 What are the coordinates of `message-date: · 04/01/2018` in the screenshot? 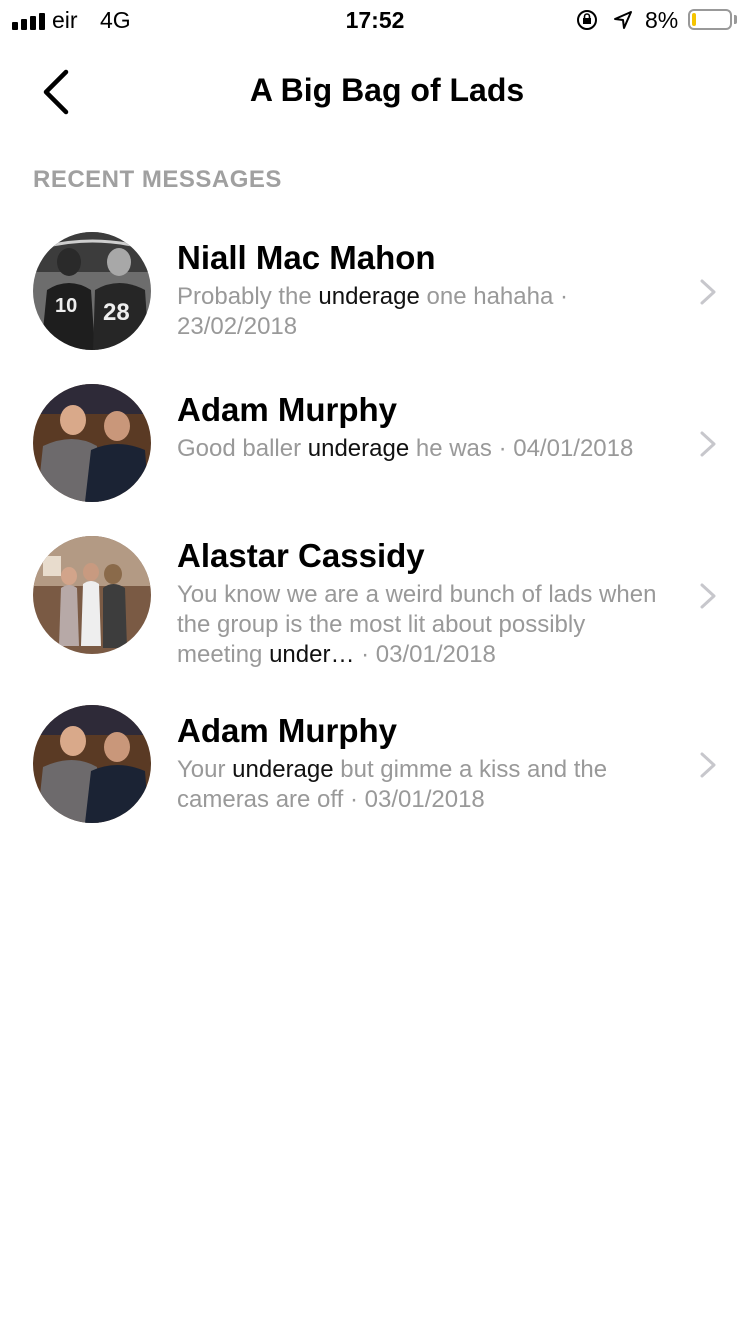 It's located at (562, 448).